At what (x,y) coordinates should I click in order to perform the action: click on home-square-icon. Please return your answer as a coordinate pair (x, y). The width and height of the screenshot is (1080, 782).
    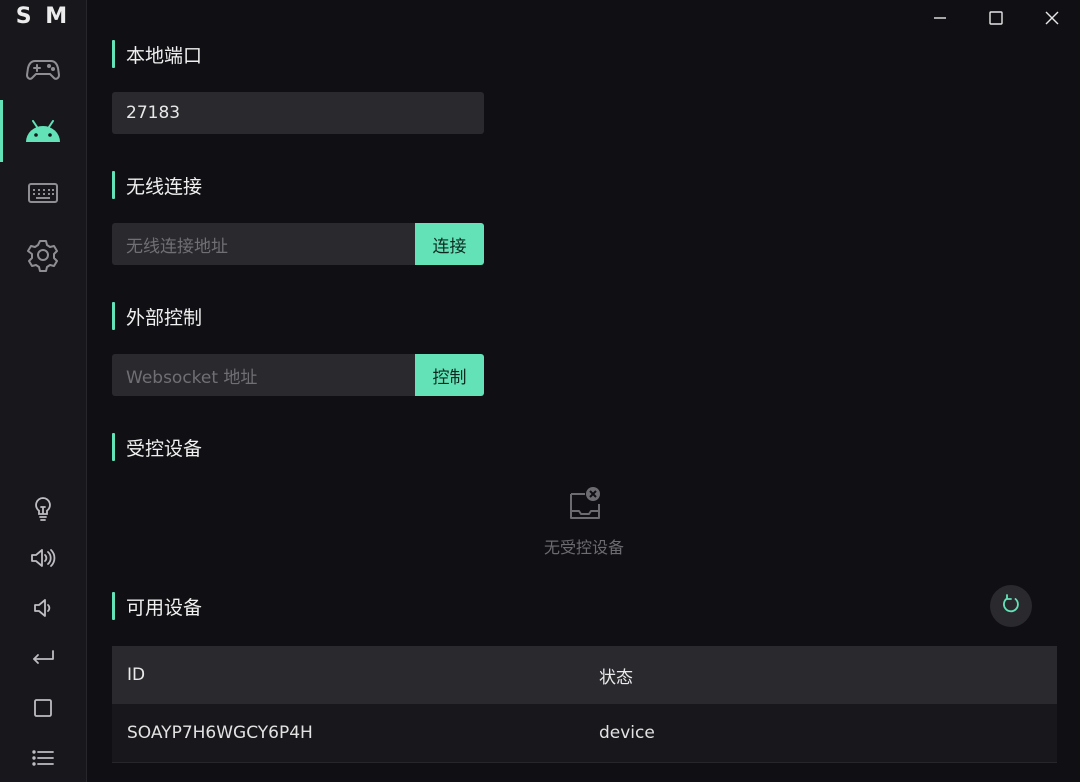
    Looking at the image, I should click on (43, 710).